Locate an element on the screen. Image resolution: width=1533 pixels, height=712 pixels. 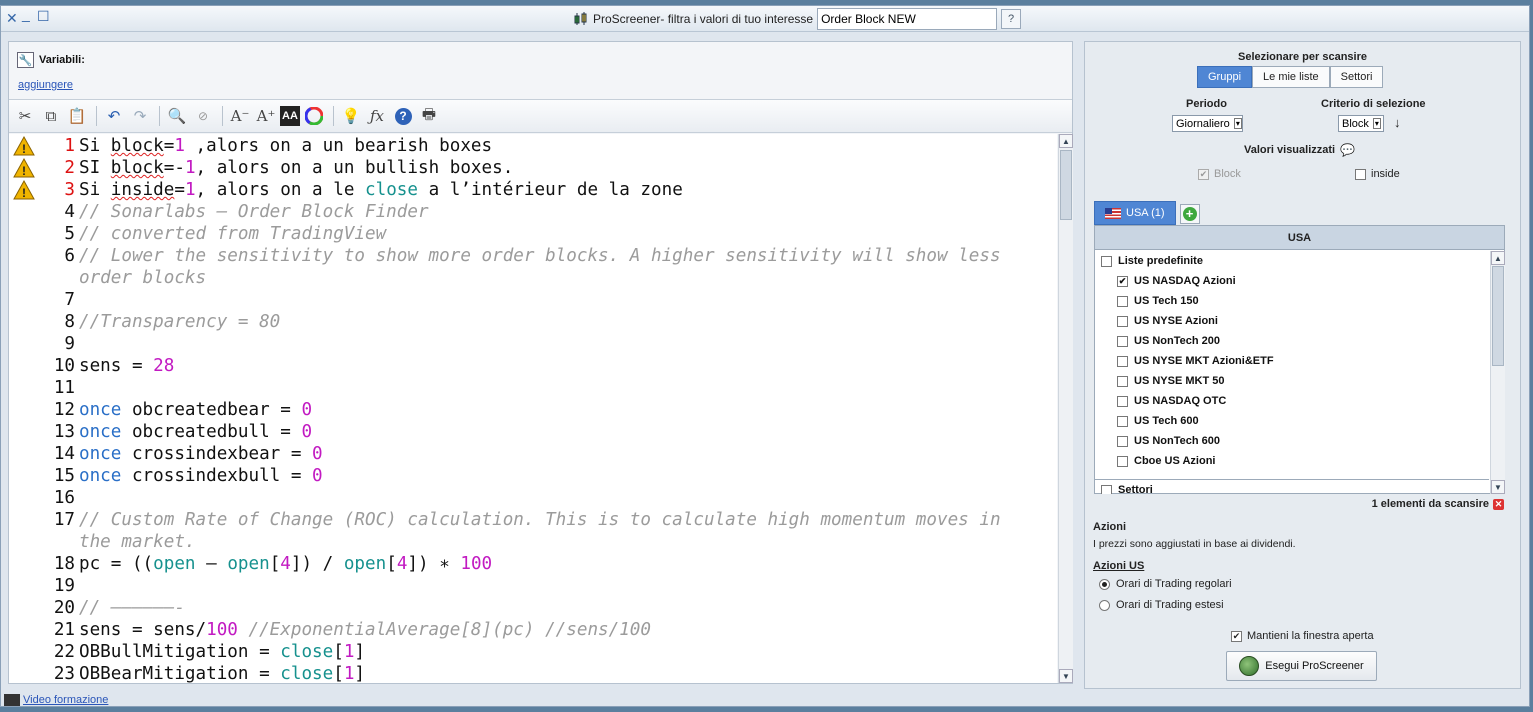
list-item: US Tech 150 is located at coordinates (1158, 301).